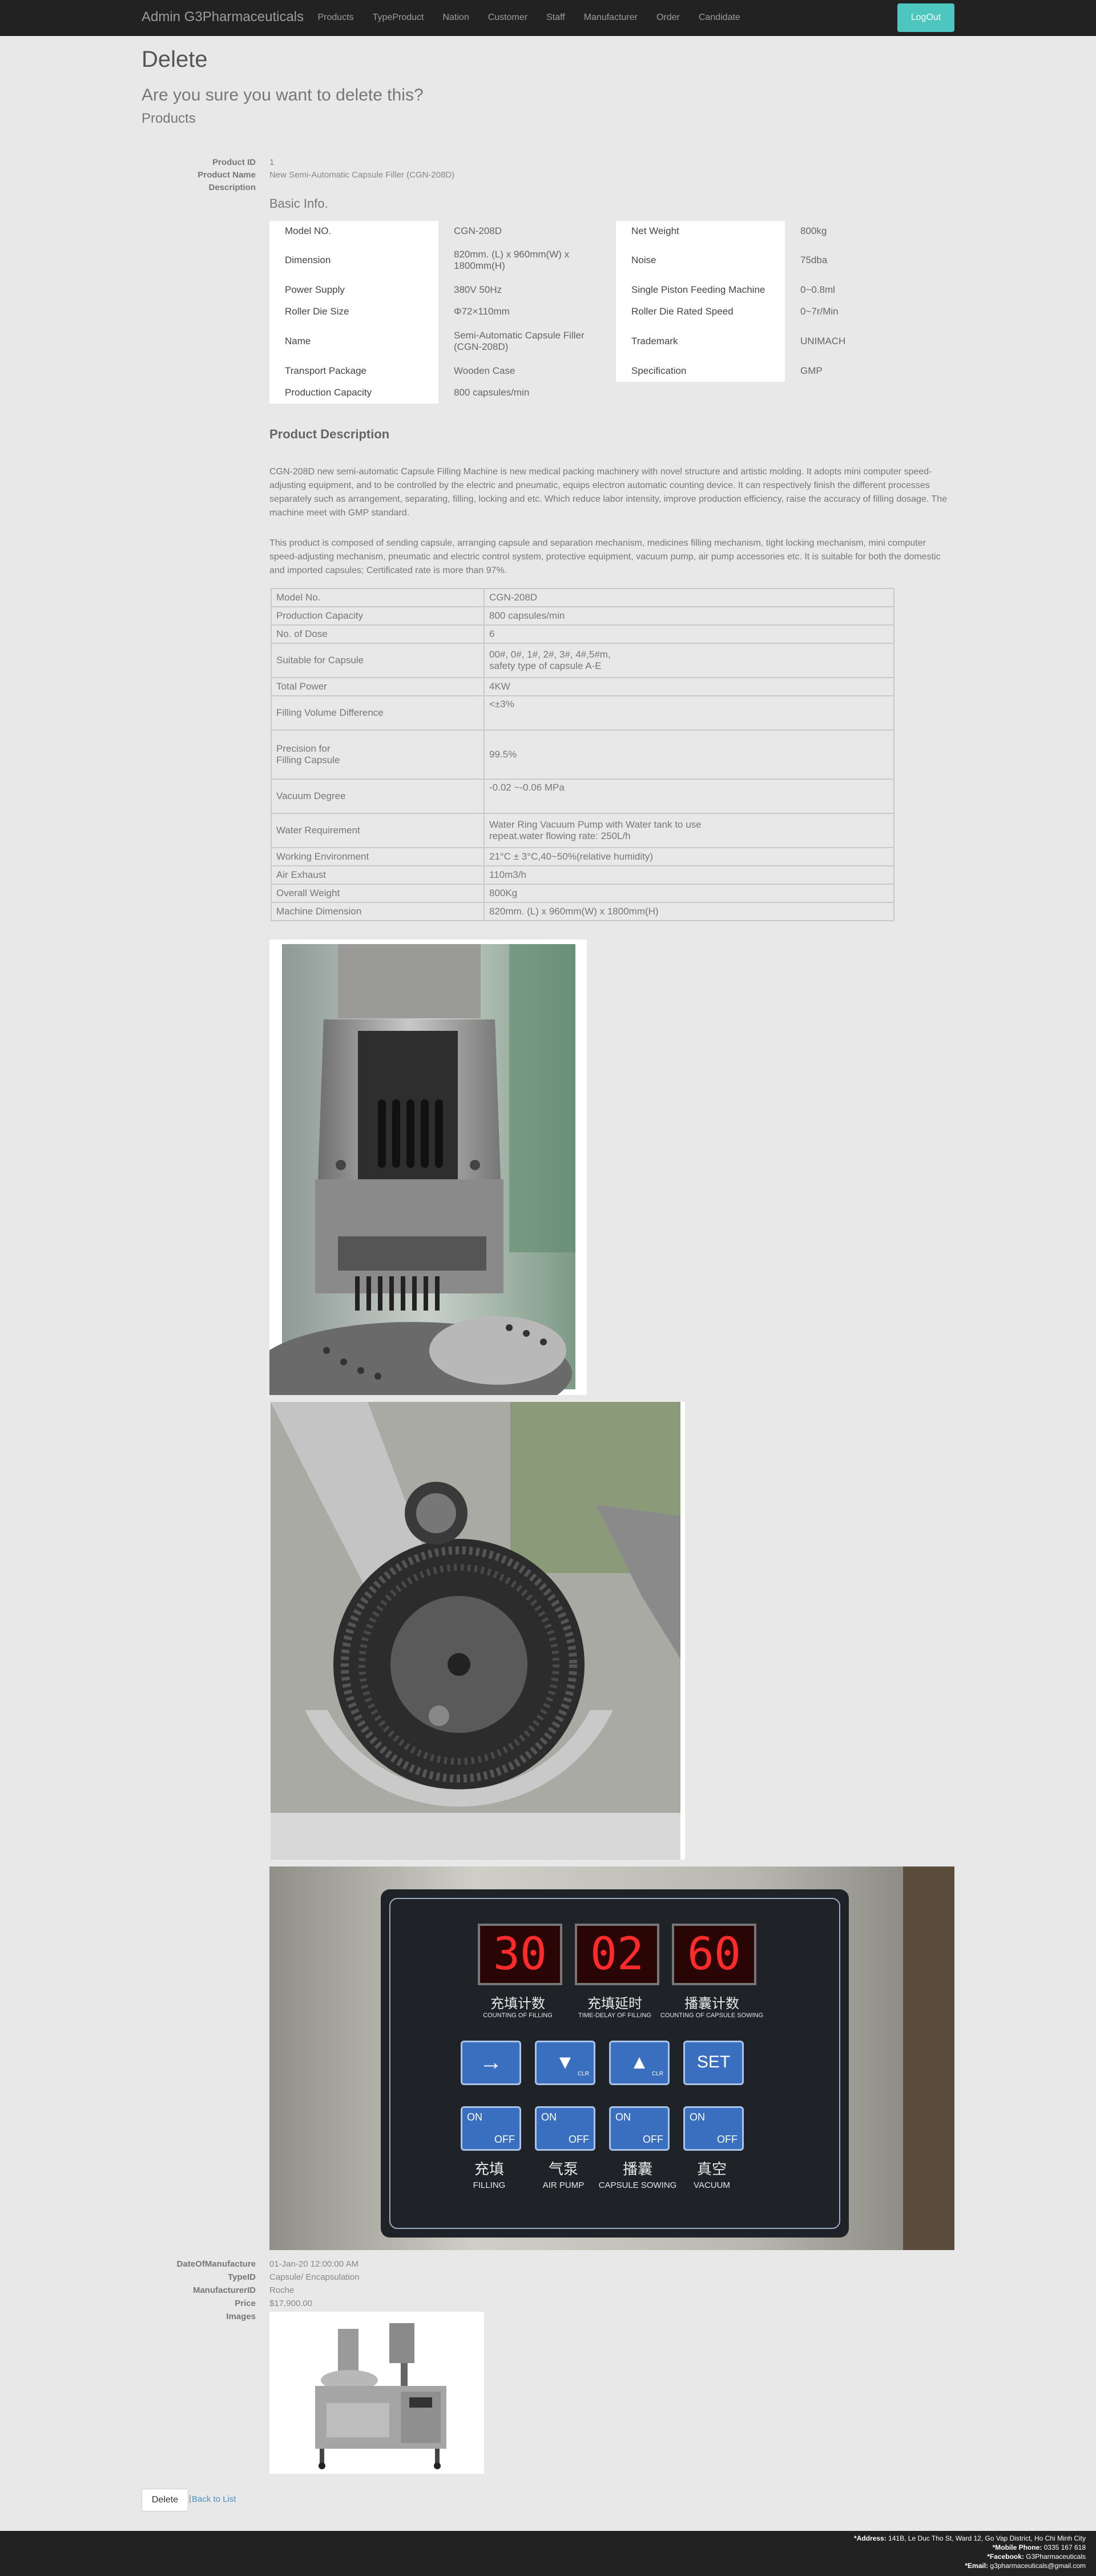 The width and height of the screenshot is (1096, 2576). I want to click on footer-phone: *Mobile Phone: 0335 167 618, so click(1039, 2547).